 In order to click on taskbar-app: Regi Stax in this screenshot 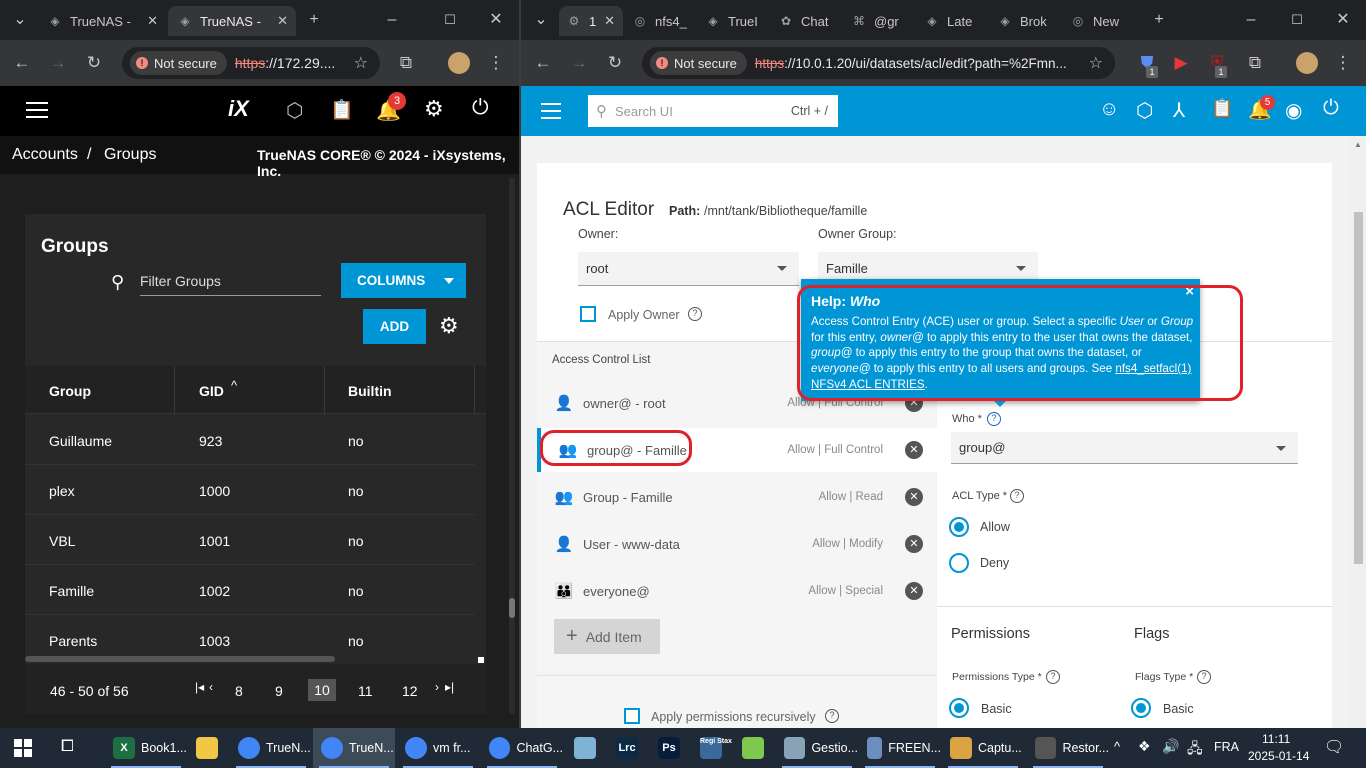, I will do `click(712, 748)`.